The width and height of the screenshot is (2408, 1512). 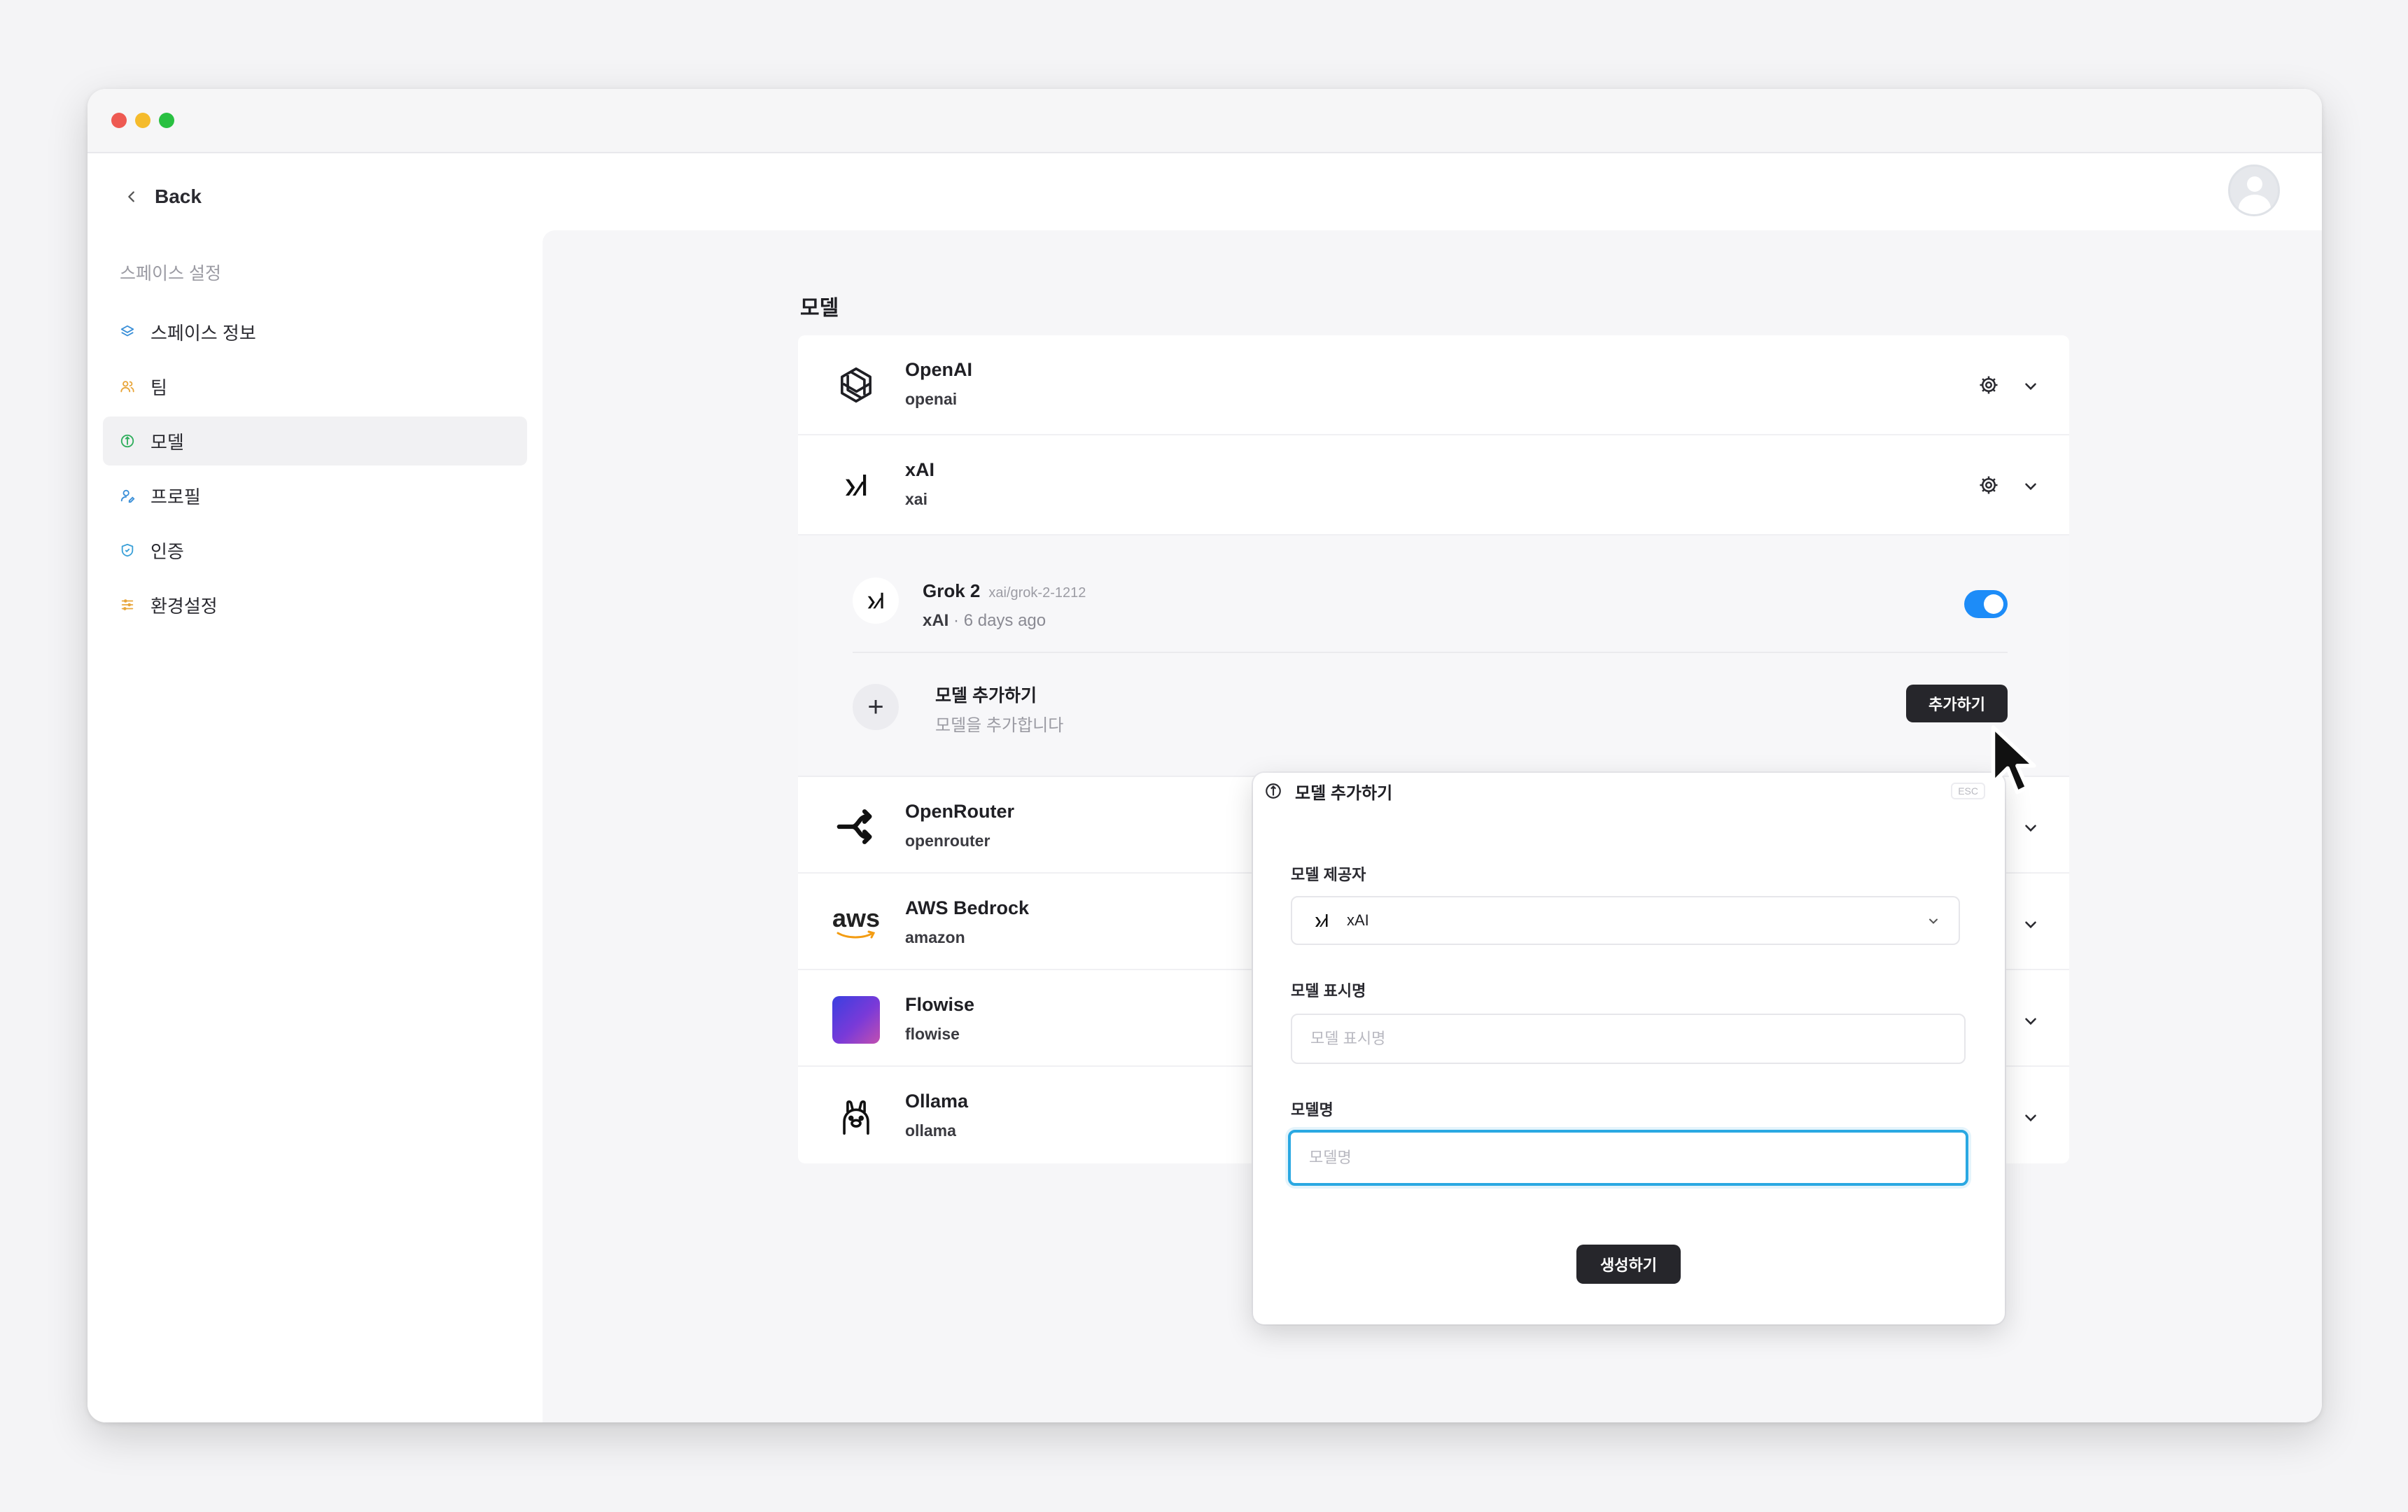 What do you see at coordinates (1358, 920) in the screenshot?
I see `provider-select-value: xAI` at bounding box center [1358, 920].